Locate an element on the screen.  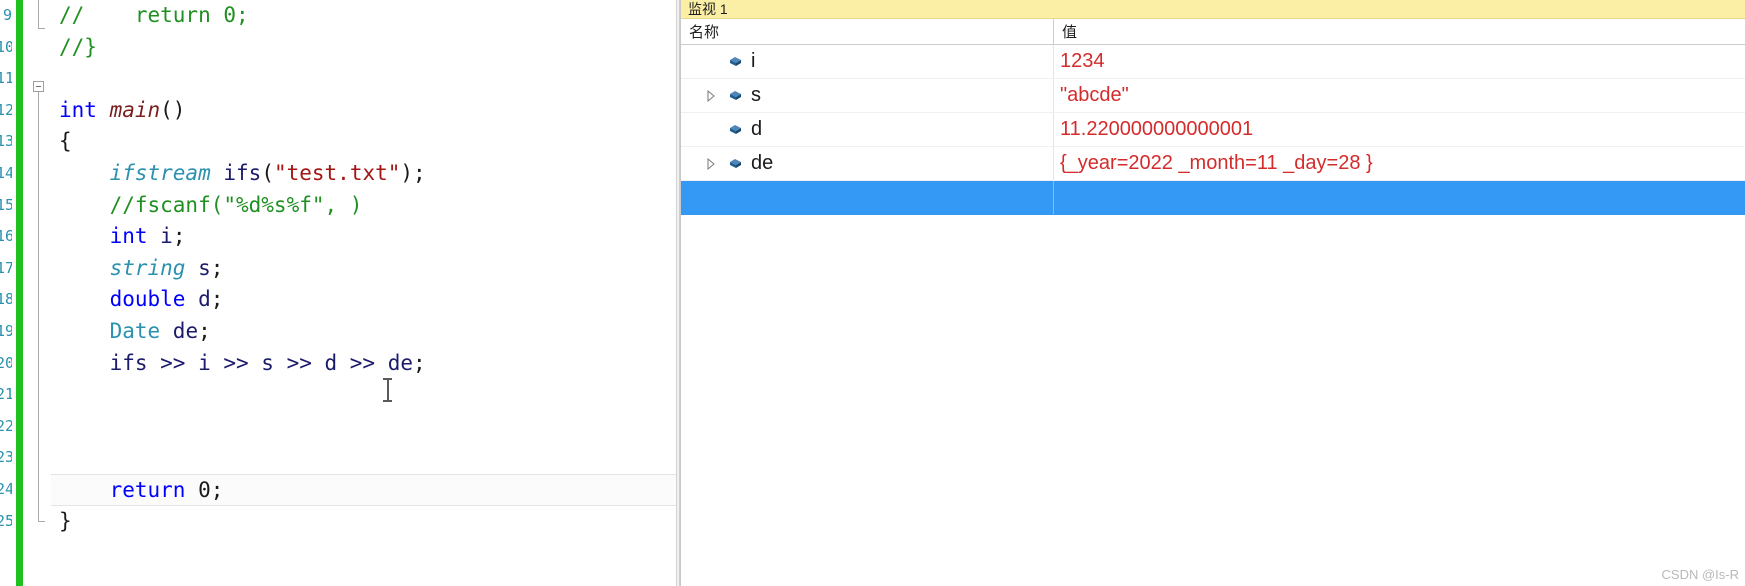
watch-variable-value: 1234 is located at coordinates (1399, 61).